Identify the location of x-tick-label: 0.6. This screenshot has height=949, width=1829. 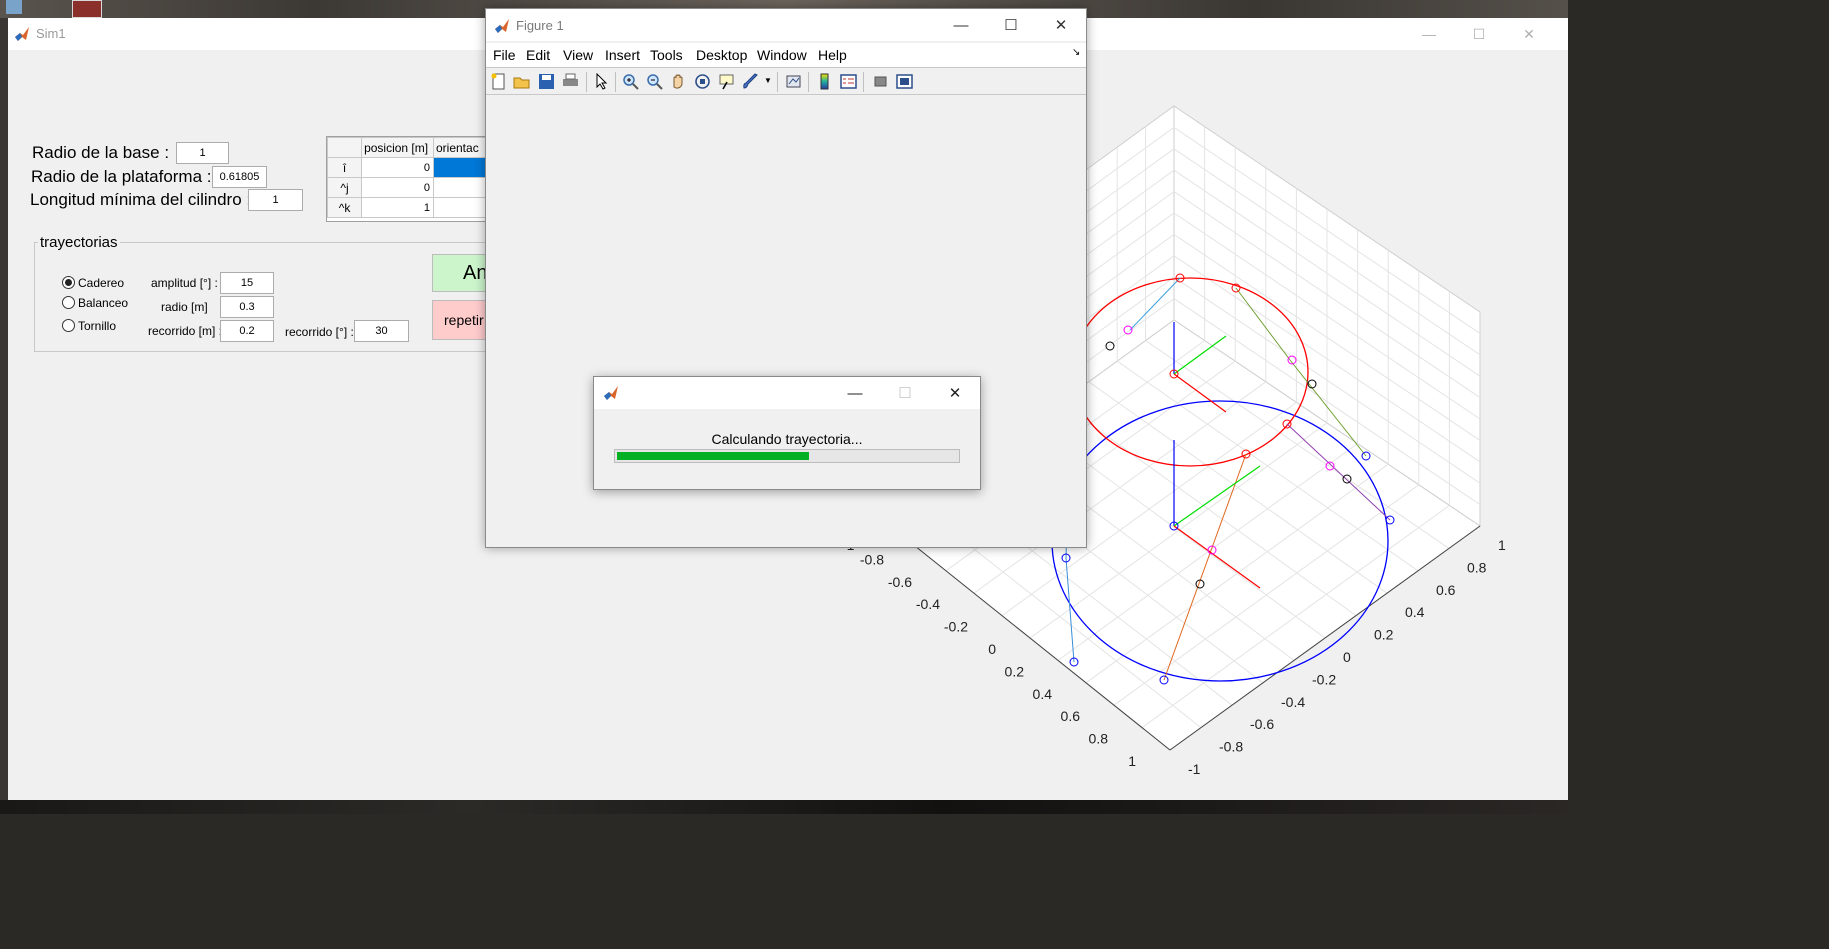
(1071, 716).